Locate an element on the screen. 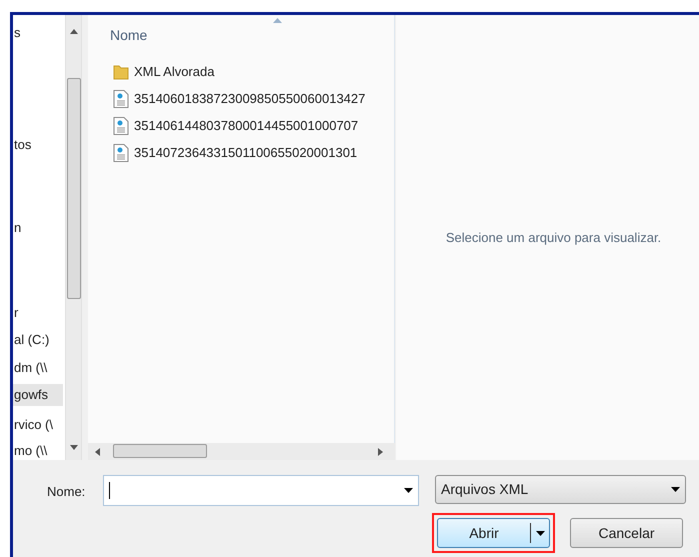 This screenshot has height=557, width=699. file-name: XML Alvorada is located at coordinates (174, 72).